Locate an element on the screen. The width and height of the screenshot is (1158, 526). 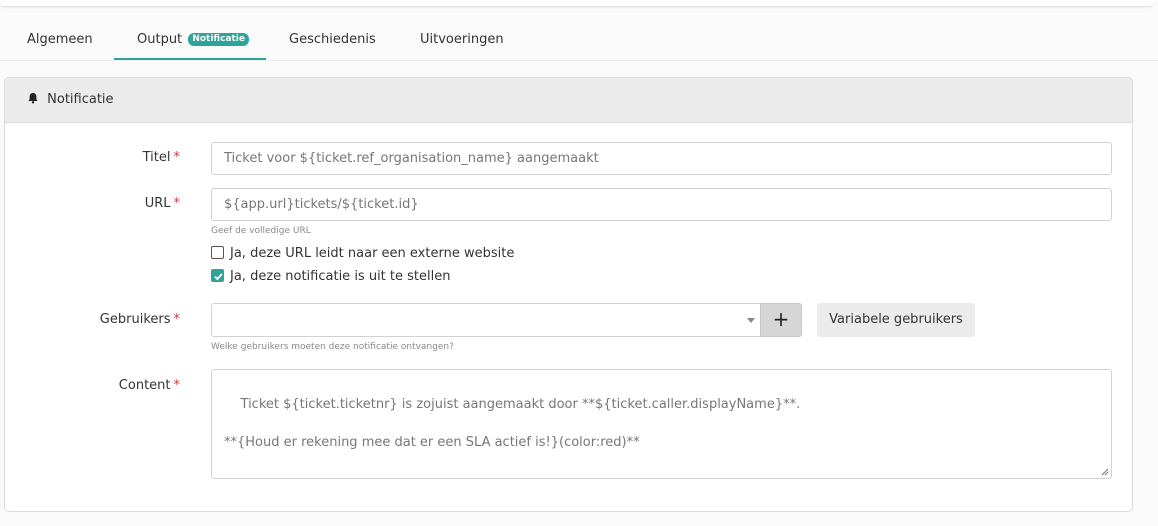
add-user-button: + is located at coordinates (781, 320).